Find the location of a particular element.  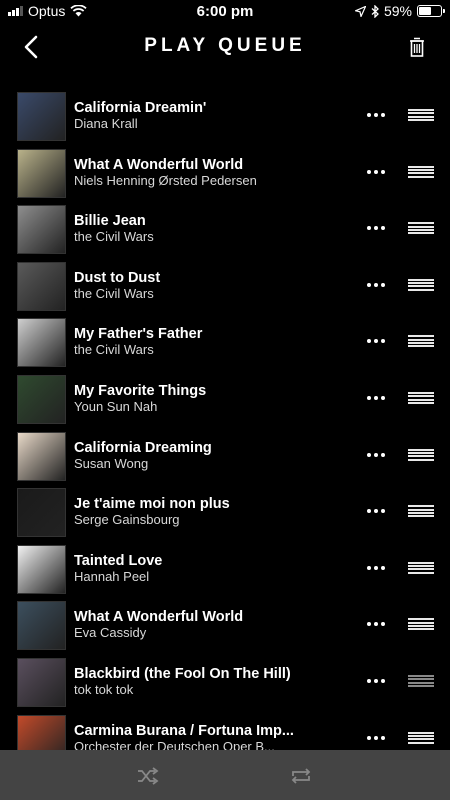

queue-row: California Dreaming Susan Wong is located at coordinates (225, 457).